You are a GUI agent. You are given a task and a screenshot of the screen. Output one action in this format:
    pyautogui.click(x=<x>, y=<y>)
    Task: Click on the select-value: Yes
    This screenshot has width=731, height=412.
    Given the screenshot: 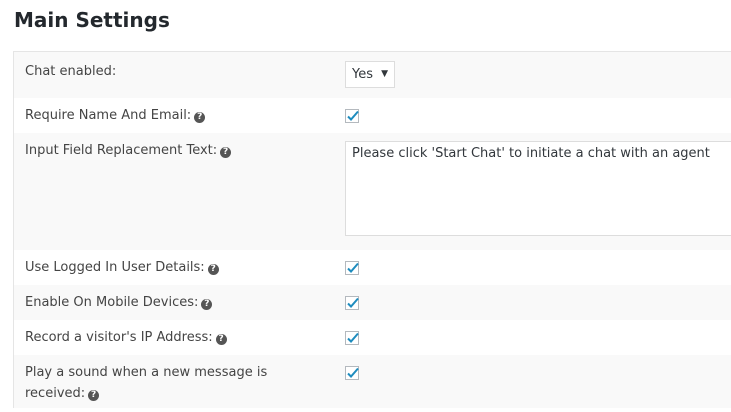 What is the action you would take?
    pyautogui.click(x=362, y=74)
    